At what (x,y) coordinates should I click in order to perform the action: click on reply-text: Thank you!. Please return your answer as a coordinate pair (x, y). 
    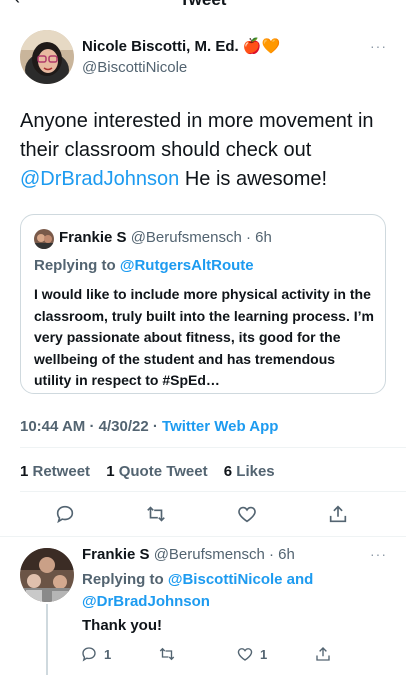
    Looking at the image, I should click on (122, 625).